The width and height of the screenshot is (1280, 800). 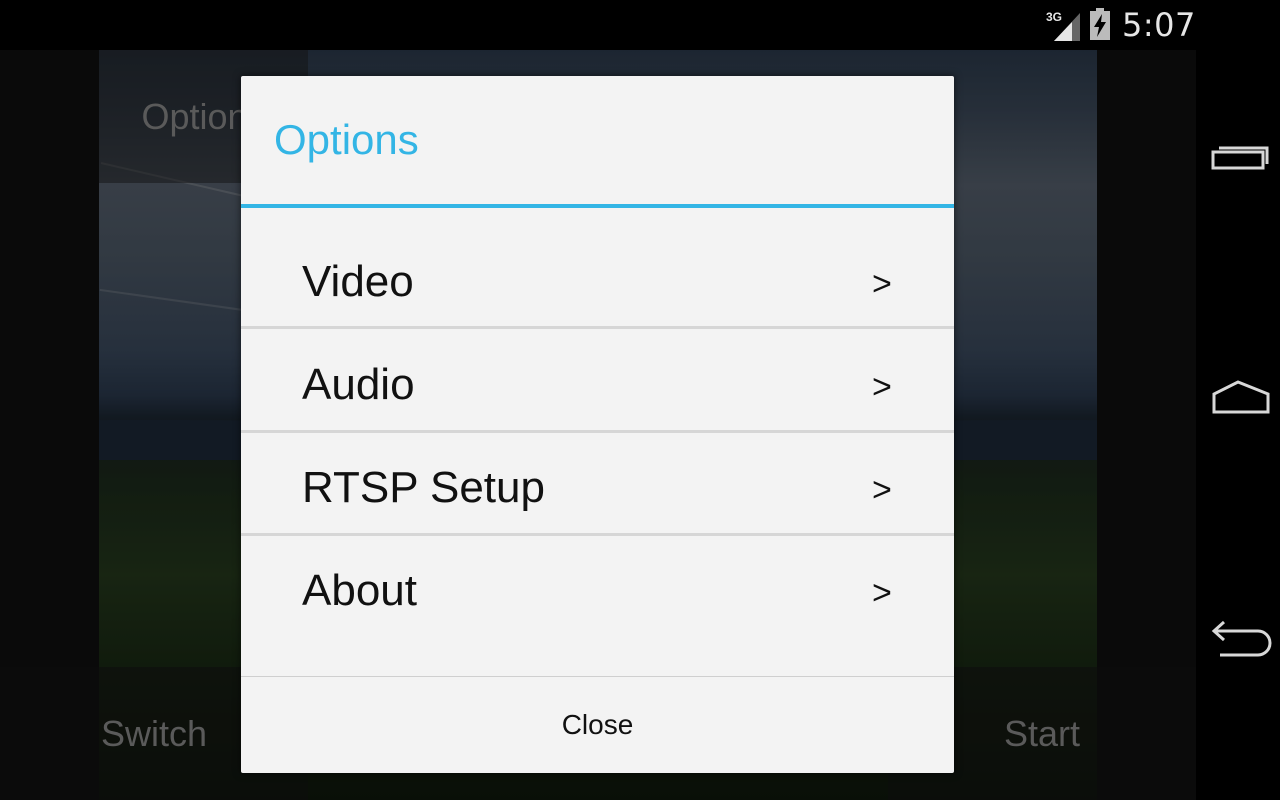 I want to click on menu-item-about: About >, so click(x=597, y=588).